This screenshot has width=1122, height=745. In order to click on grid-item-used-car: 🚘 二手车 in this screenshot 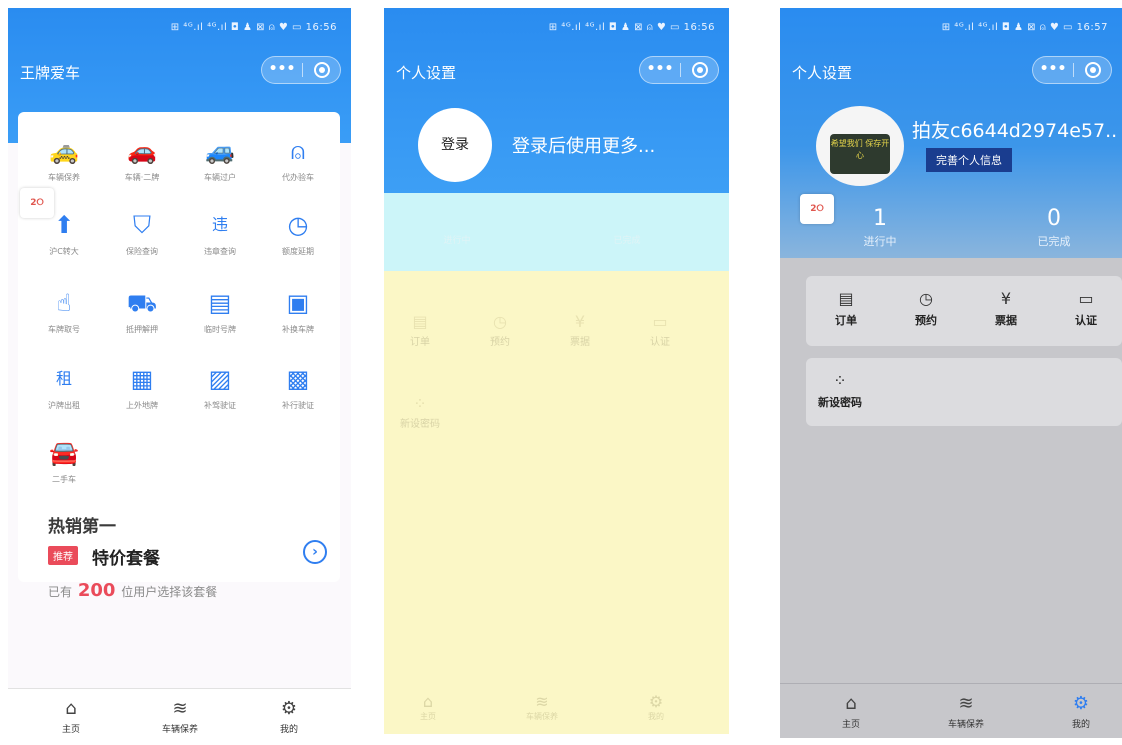, I will do `click(64, 461)`.